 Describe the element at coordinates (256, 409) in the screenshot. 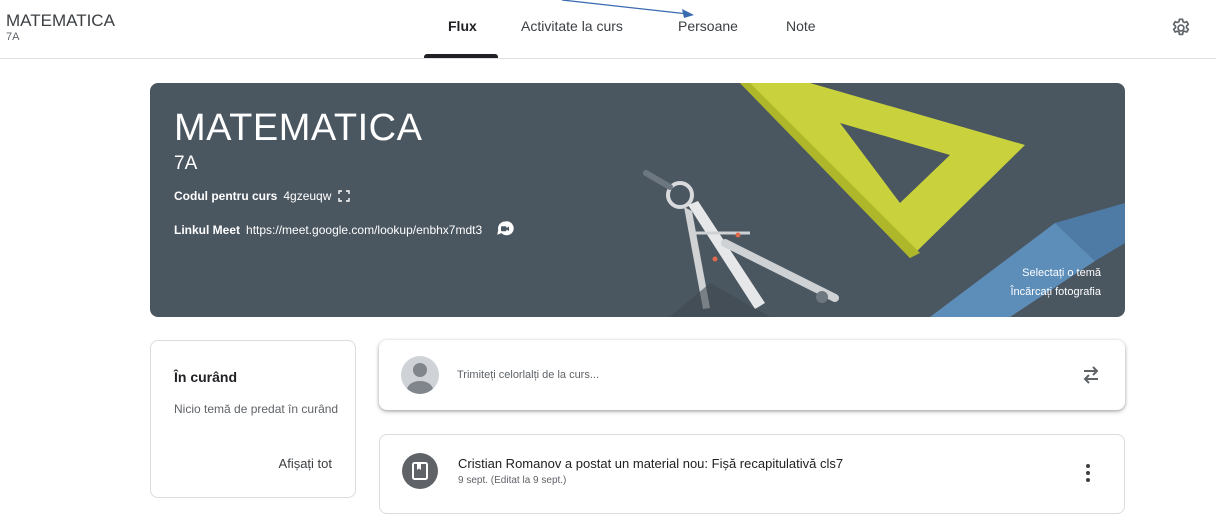

I see `upcoming-empty-text: Nicio temă de predat în curând` at that location.